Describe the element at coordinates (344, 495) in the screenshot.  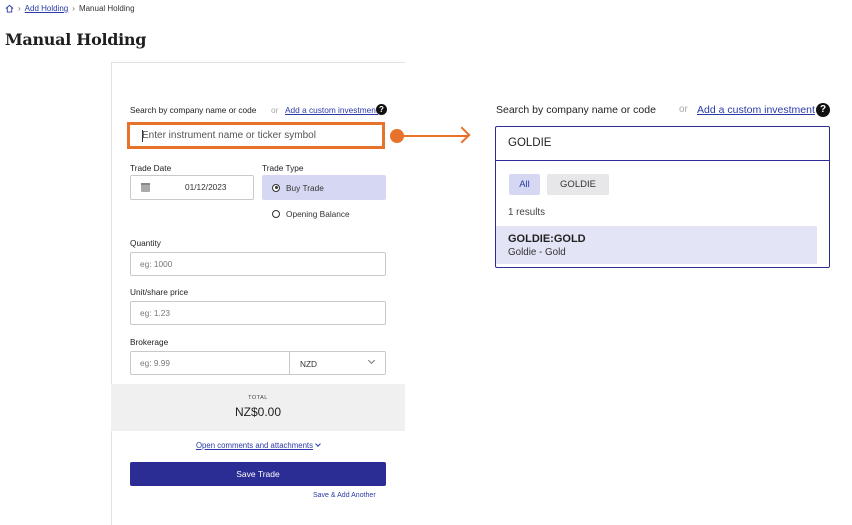
I see `save-add-another-link: Save & Add Another` at that location.